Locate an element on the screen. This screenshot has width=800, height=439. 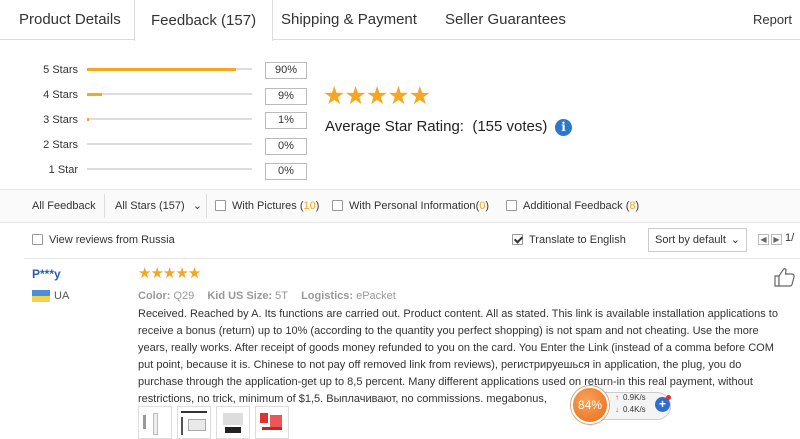
histogram-percent: 9% is located at coordinates (286, 96).